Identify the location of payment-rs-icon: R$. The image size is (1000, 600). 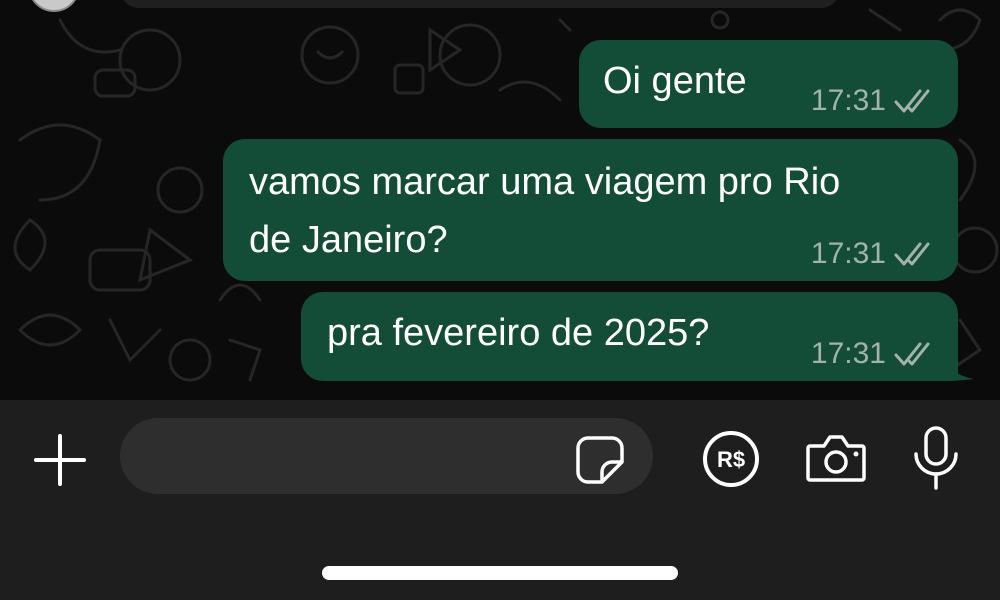
(731, 459).